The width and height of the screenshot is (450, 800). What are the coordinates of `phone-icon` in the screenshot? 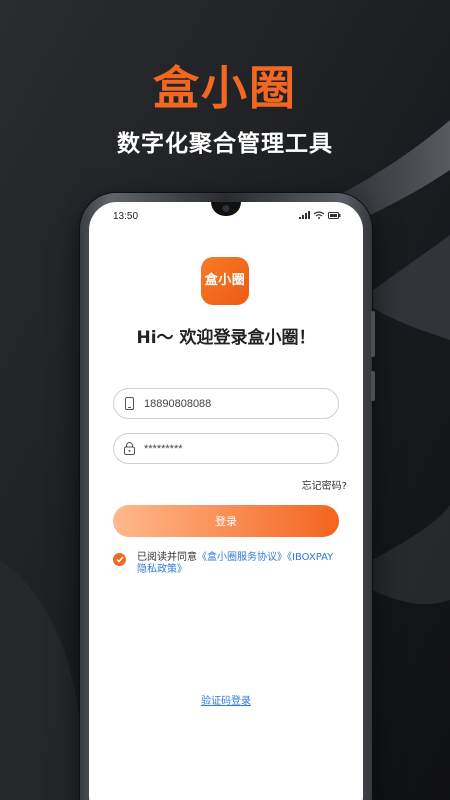 It's located at (129, 403).